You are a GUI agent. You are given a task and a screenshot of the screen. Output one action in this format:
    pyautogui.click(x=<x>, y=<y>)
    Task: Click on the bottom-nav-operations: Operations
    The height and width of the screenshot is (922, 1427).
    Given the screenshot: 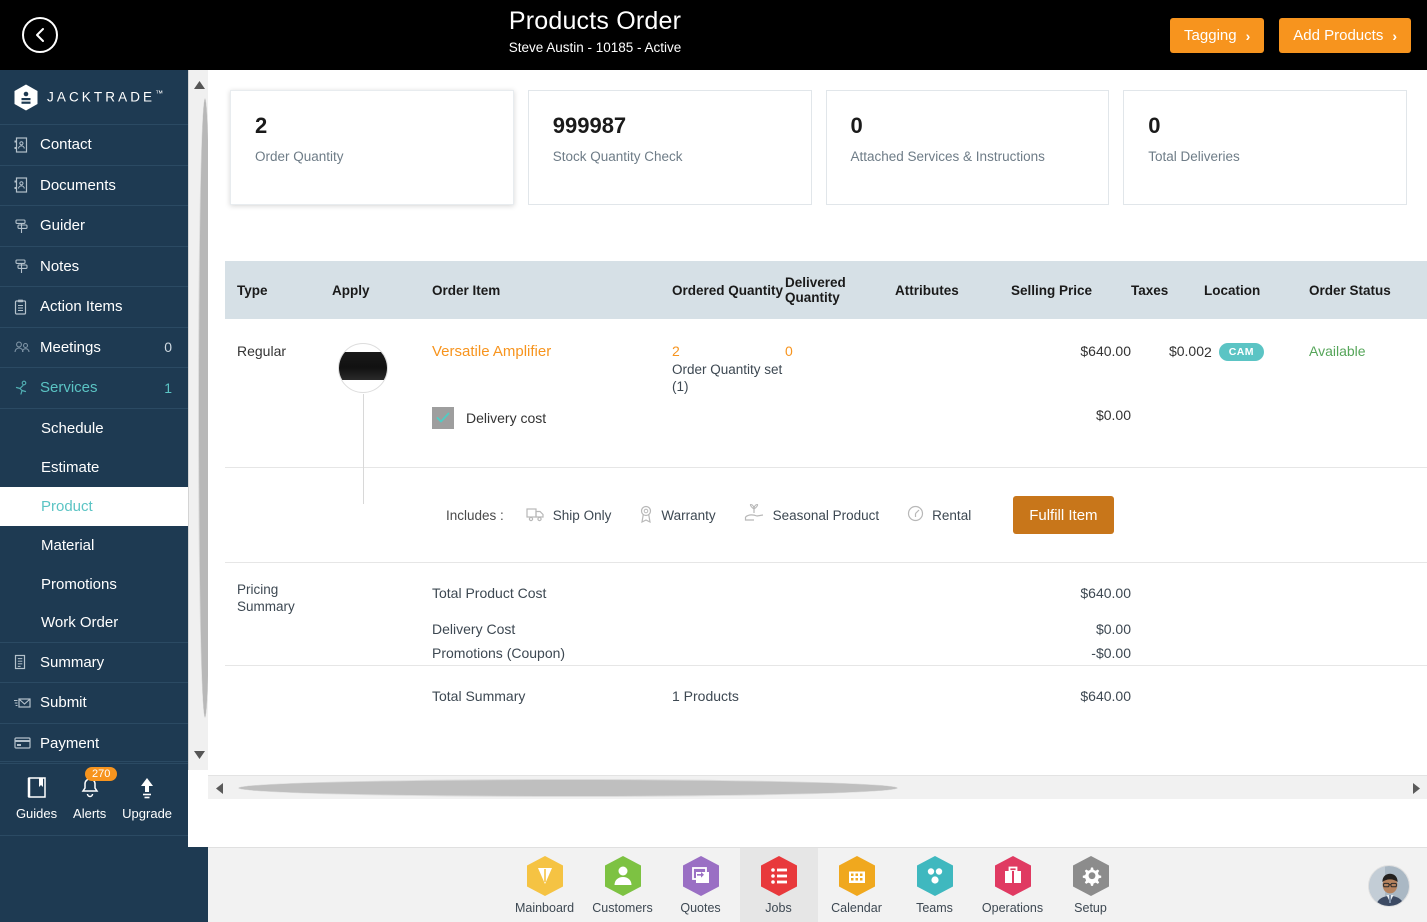 What is the action you would take?
    pyautogui.click(x=1013, y=885)
    